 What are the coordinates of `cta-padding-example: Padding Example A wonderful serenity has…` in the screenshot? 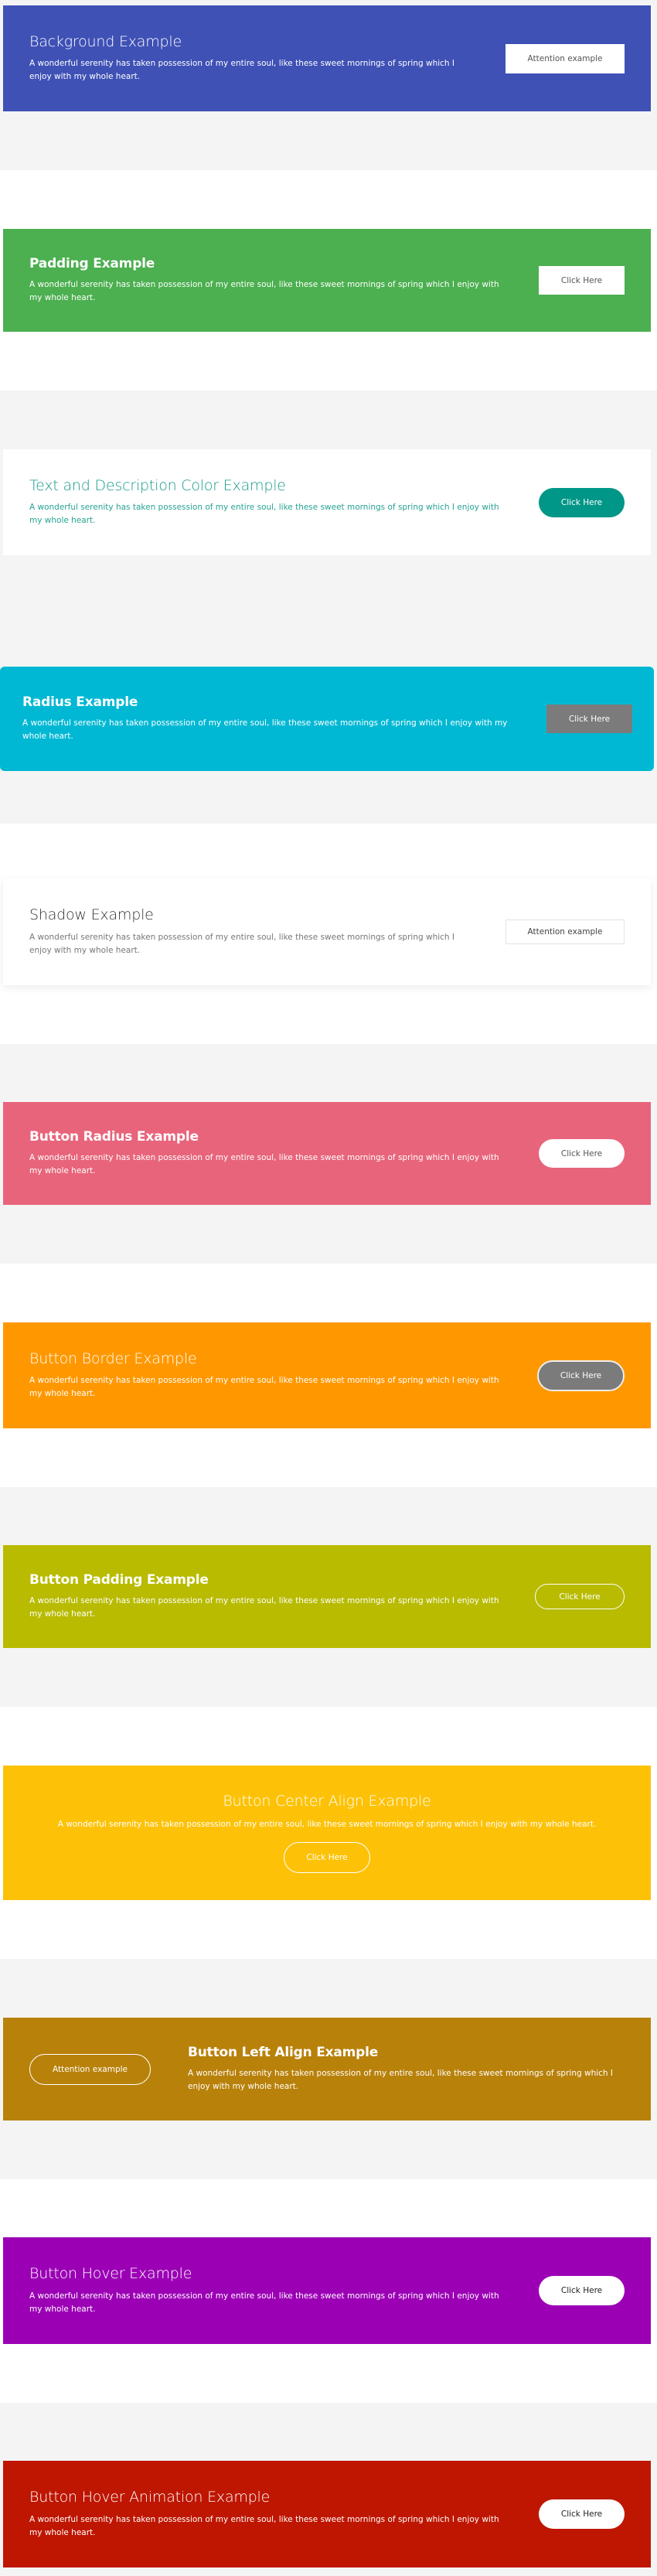 It's located at (327, 280).